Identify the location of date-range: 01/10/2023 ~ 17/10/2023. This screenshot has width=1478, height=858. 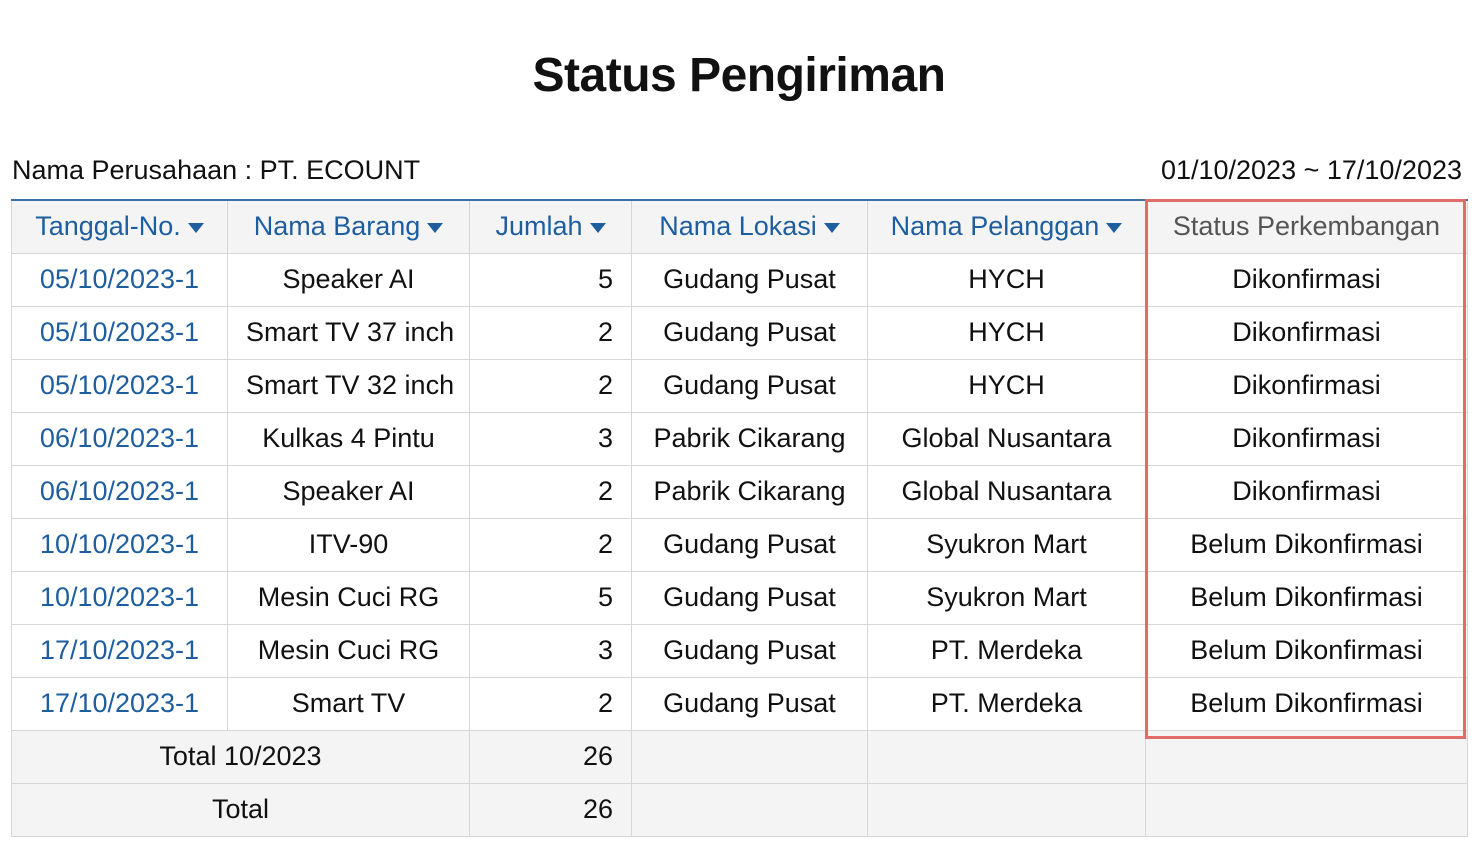
(1311, 169).